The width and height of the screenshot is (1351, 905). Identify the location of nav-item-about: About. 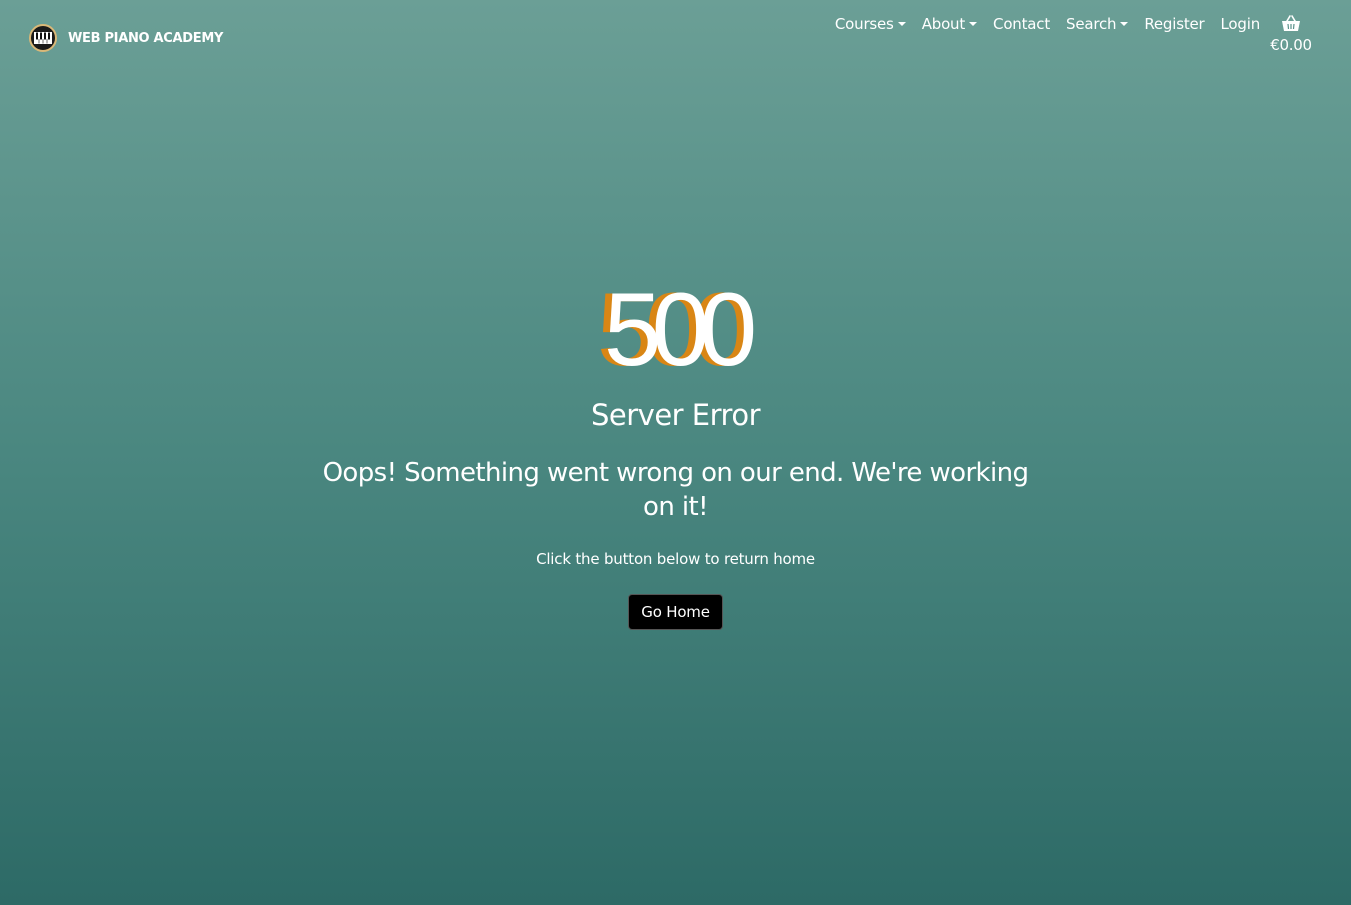
(949, 24).